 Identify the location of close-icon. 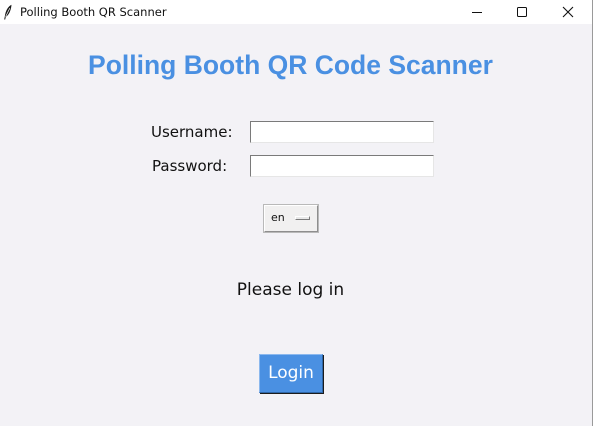
(568, 12).